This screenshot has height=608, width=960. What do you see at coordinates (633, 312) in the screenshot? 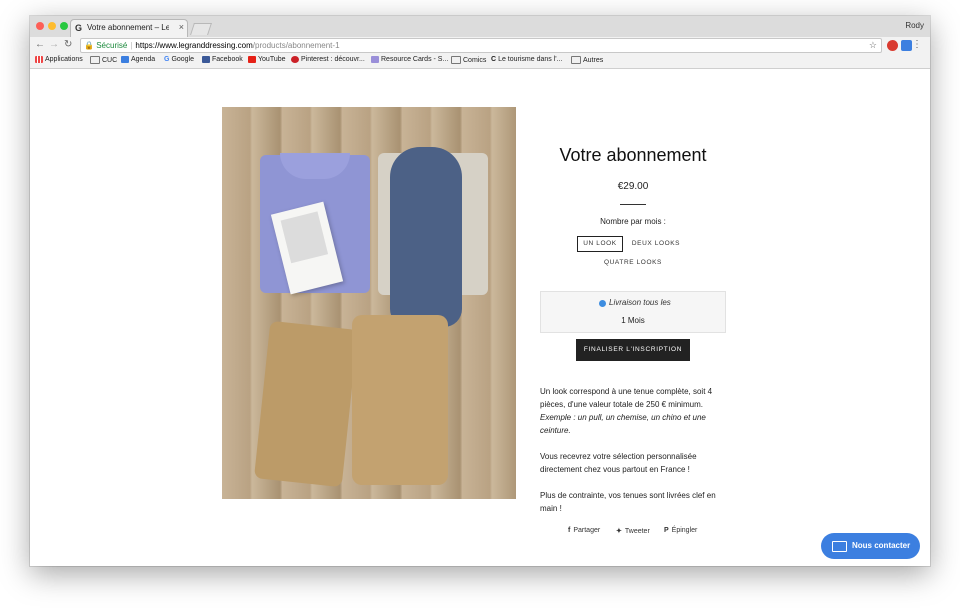
I see `delivery-box: Livraison tous les 1 Mois` at bounding box center [633, 312].